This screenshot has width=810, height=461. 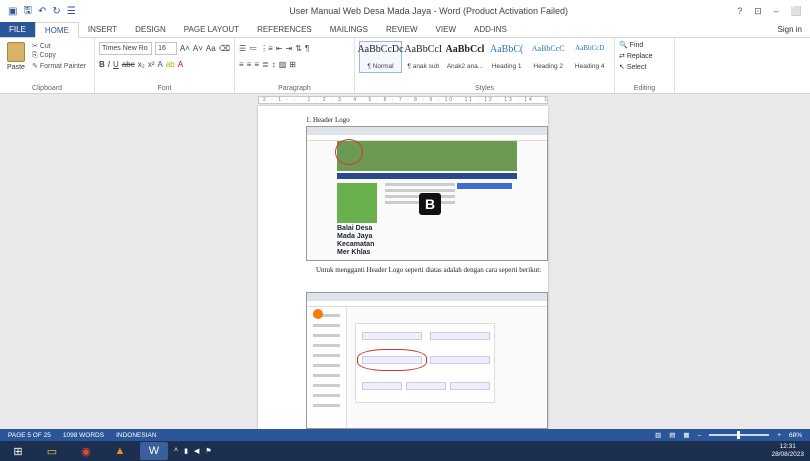 I want to click on help-button: ?, so click(x=739, y=11).